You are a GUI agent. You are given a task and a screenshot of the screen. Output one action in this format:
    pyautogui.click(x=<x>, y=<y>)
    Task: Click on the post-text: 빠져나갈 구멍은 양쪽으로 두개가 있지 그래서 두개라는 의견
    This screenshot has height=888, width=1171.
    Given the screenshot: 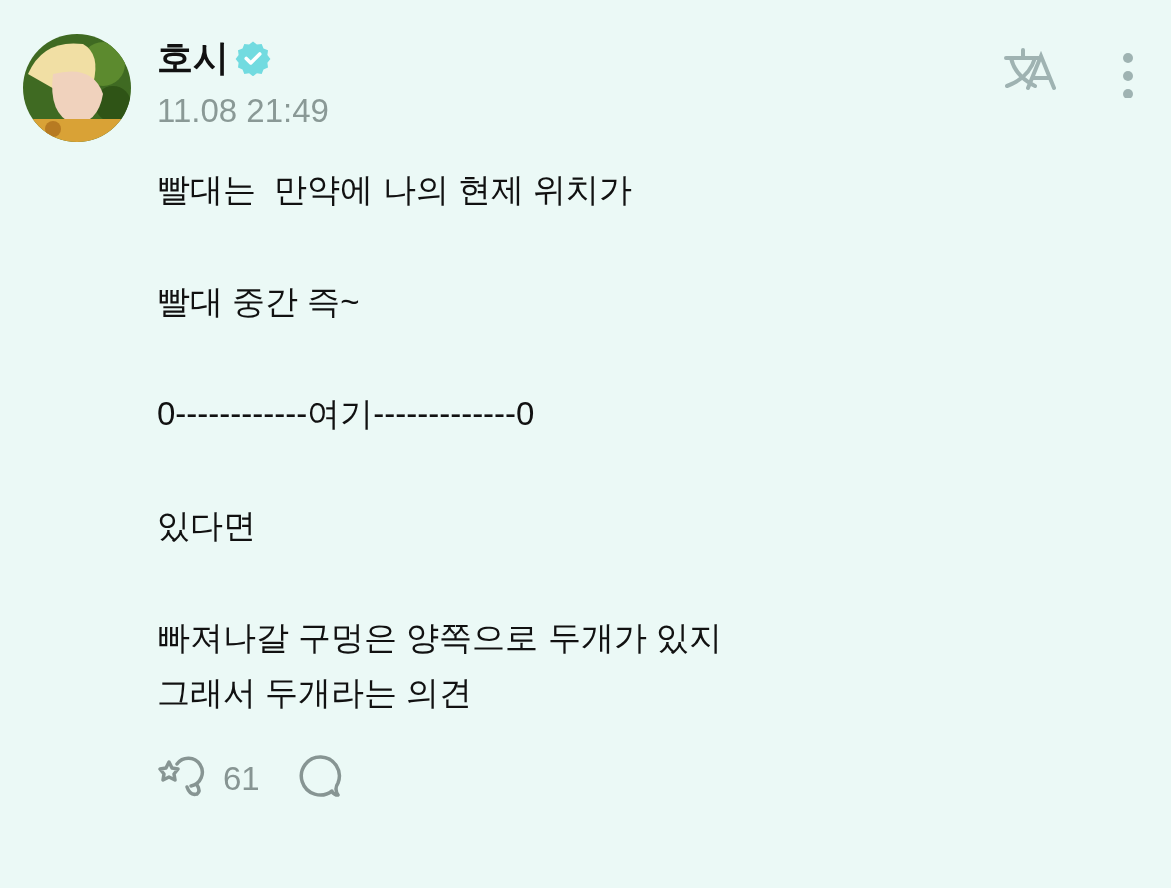 What is the action you would take?
    pyautogui.click(x=440, y=665)
    